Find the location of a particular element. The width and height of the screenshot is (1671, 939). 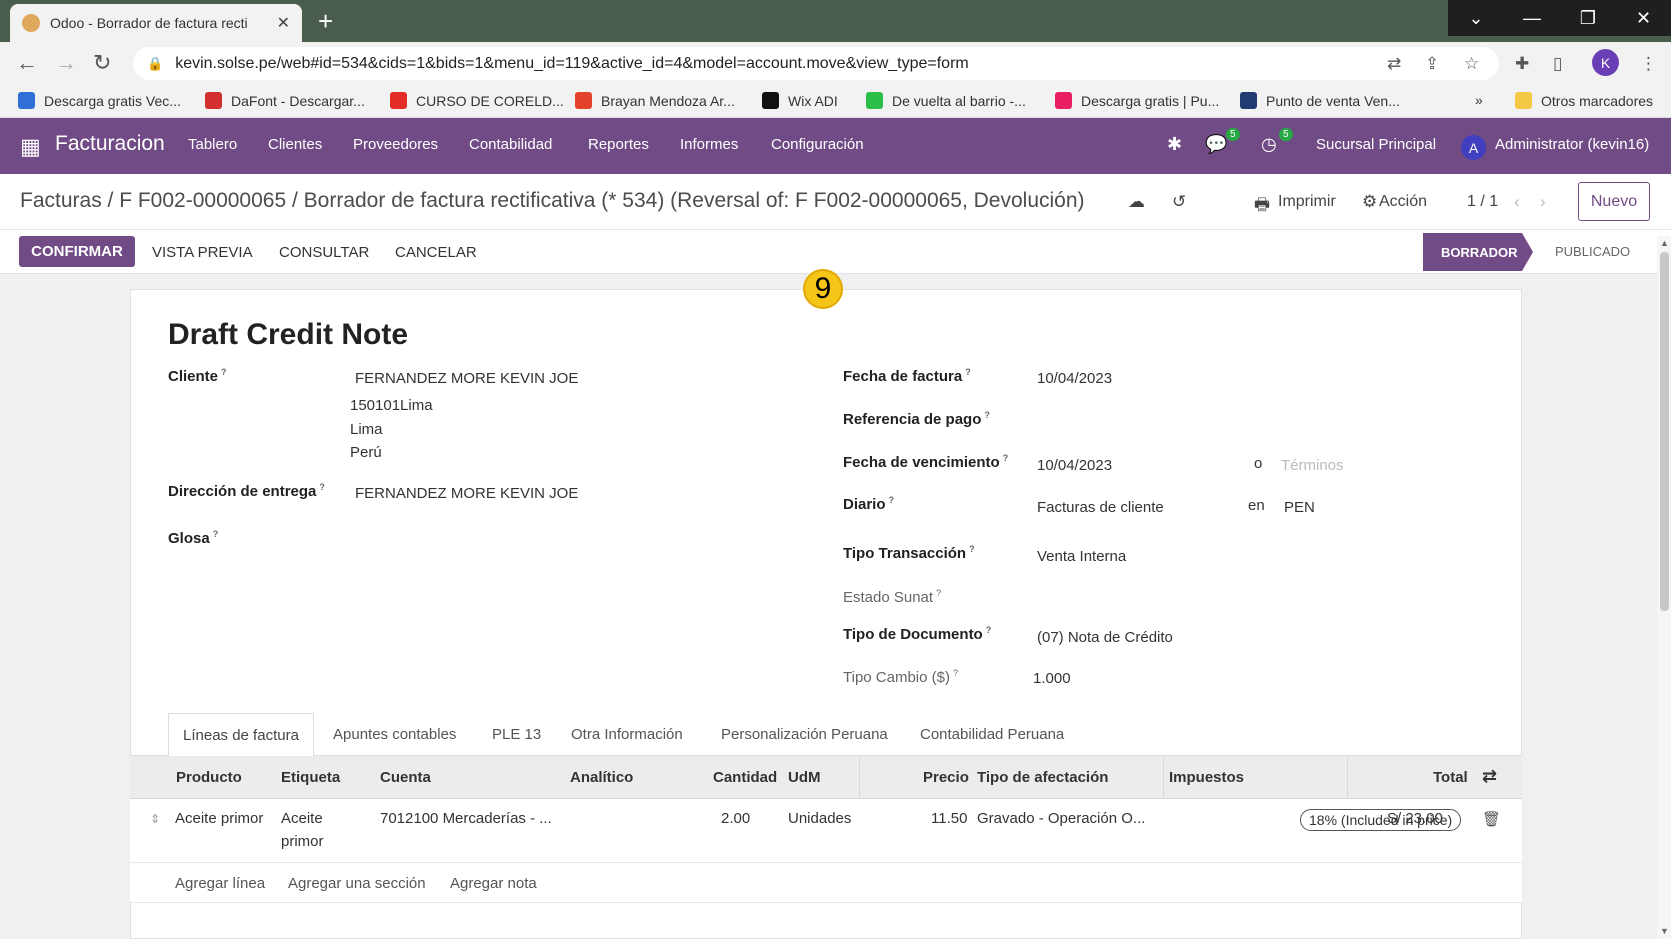

optional-columns-icon: ⇄ is located at coordinates (1489, 776).